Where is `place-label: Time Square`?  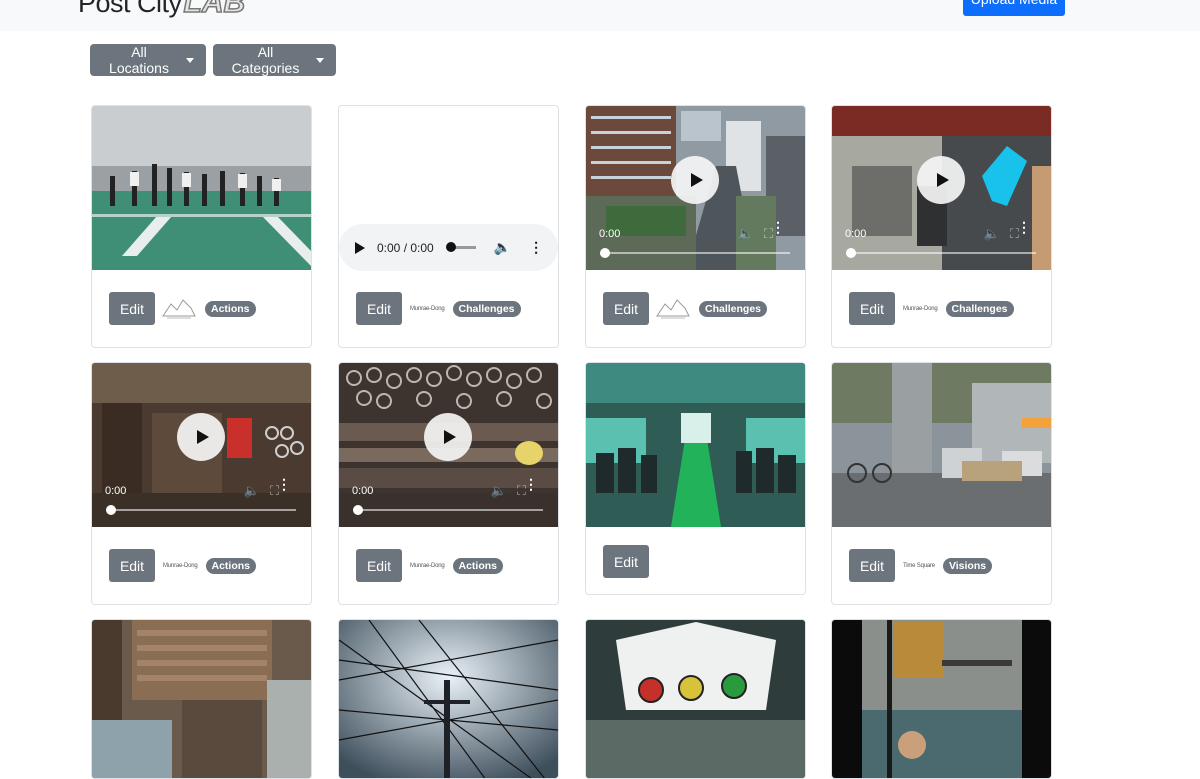
place-label: Time Square is located at coordinates (919, 565).